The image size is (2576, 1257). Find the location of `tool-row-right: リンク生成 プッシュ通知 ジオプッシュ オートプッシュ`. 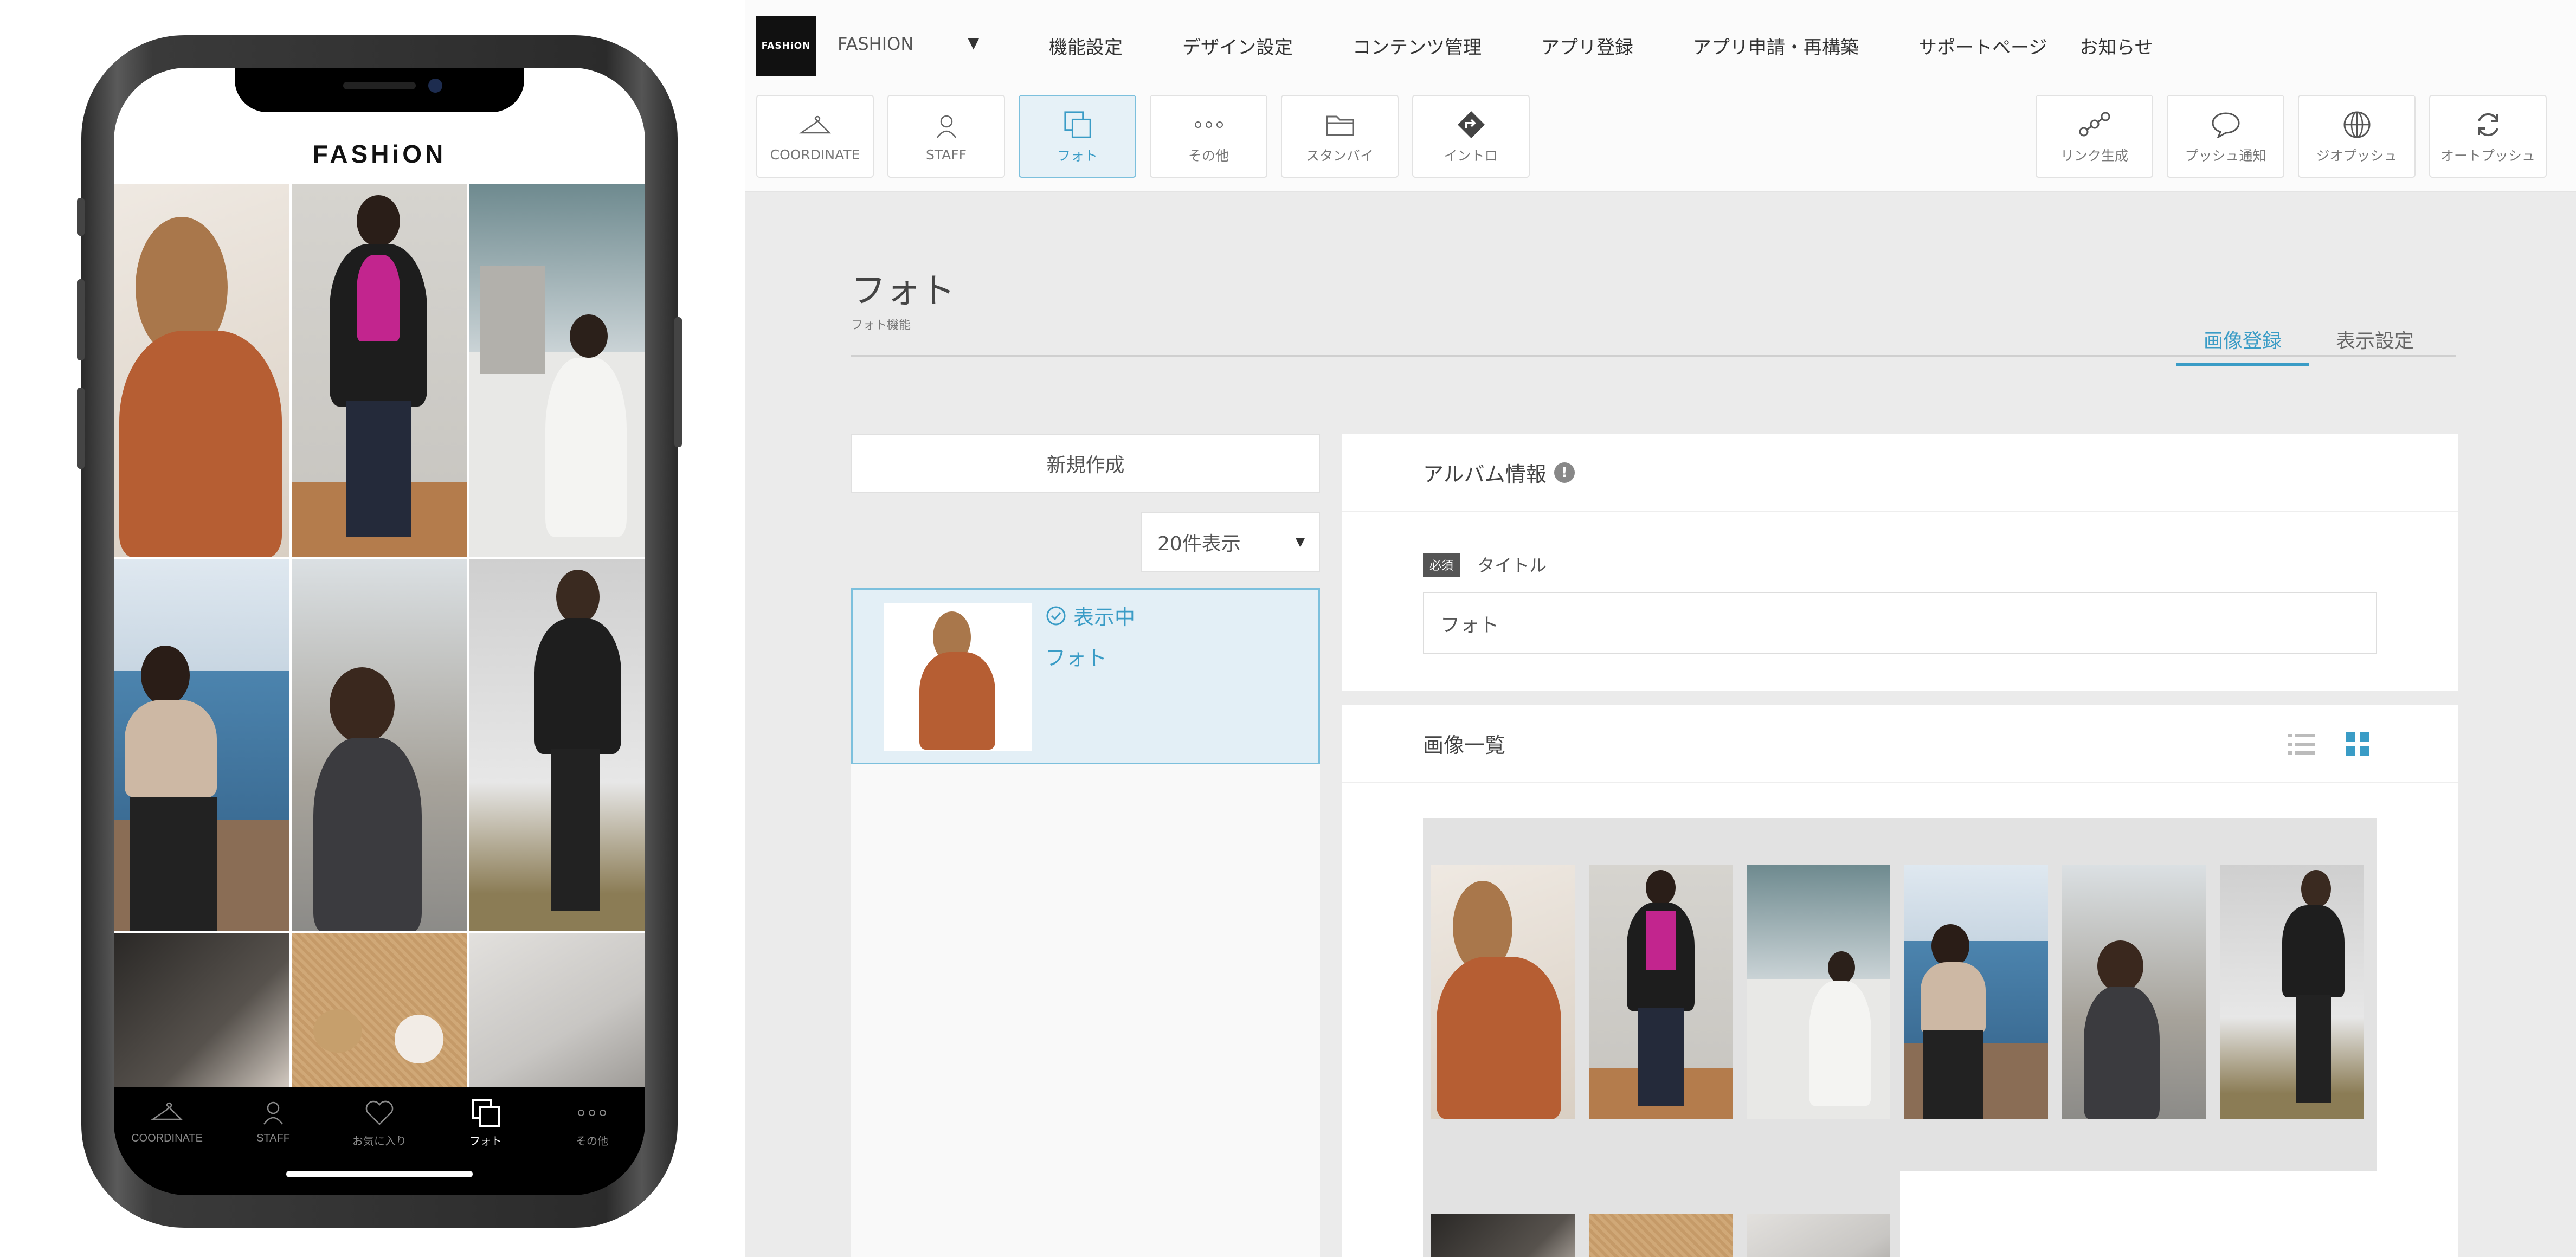

tool-row-right: リンク生成 プッシュ通知 ジオプッシュ オートプッシュ is located at coordinates (2291, 136).